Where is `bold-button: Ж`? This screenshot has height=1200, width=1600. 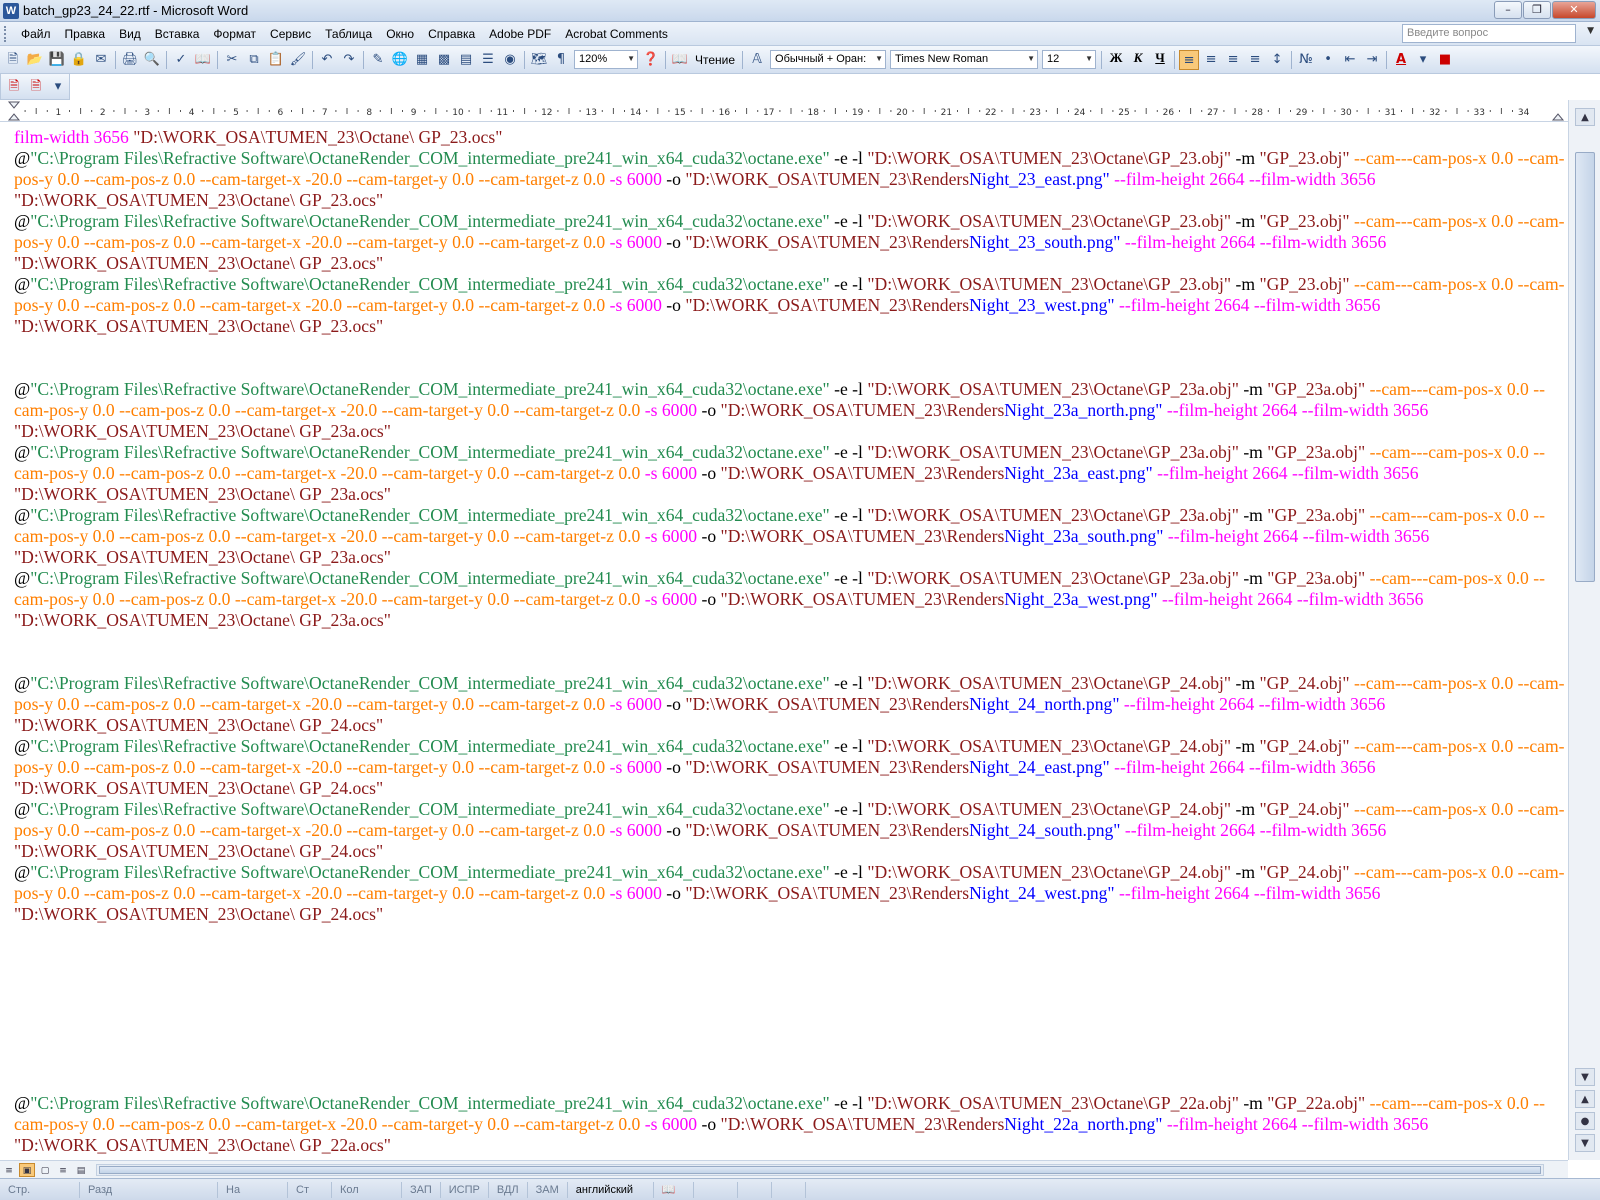
bold-button: Ж is located at coordinates (1116, 60).